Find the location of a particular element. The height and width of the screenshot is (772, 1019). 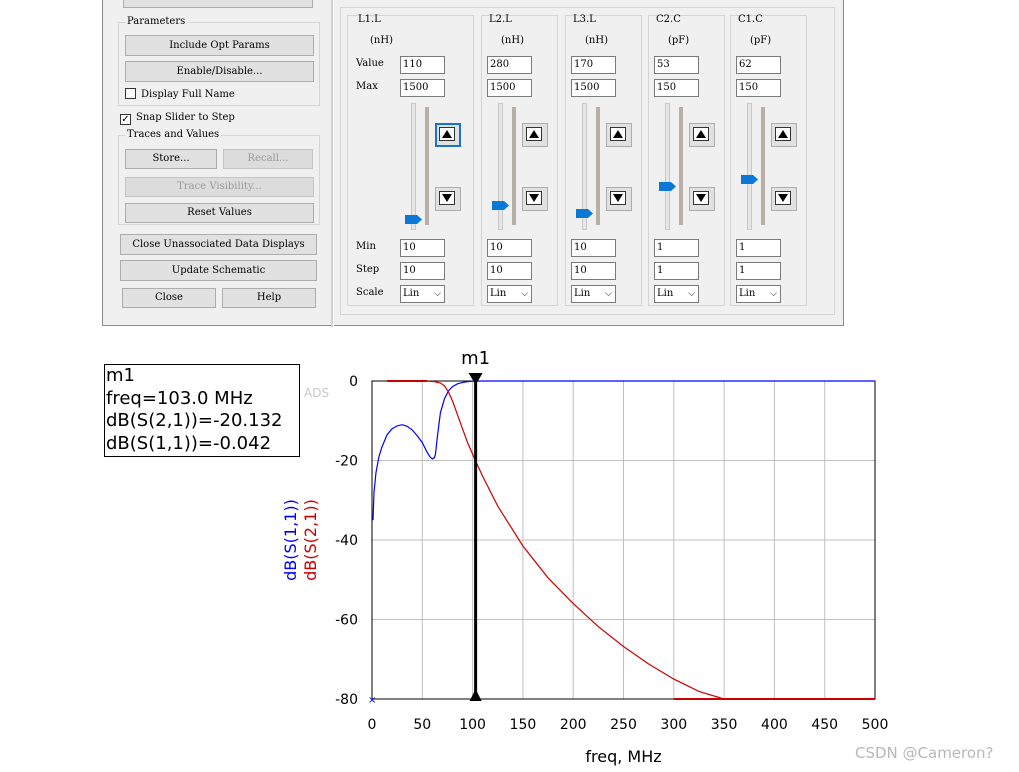

x-tick-label: 500 is located at coordinates (875, 725).